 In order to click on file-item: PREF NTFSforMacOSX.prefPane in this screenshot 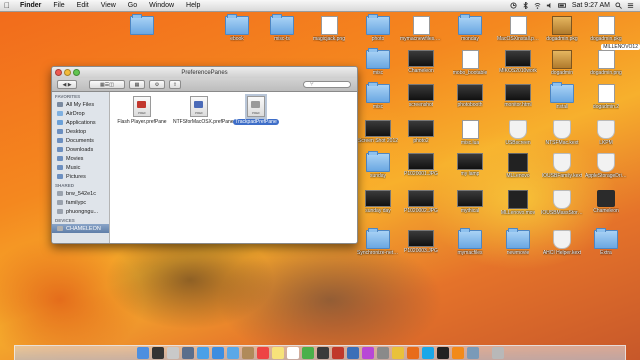, I will do `click(203, 110)`.